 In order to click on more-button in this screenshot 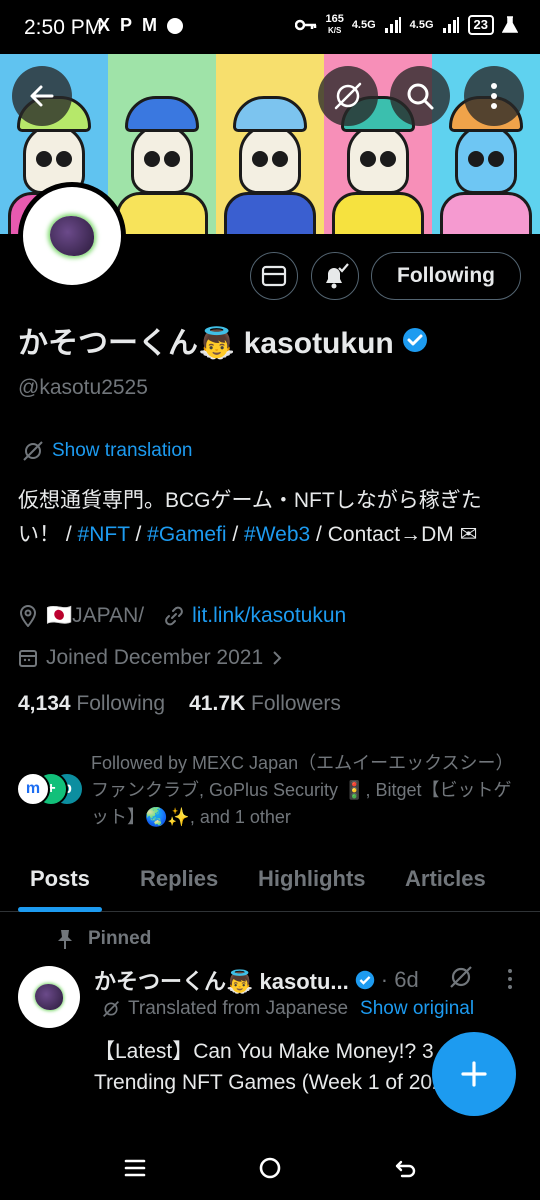, I will do `click(494, 96)`.